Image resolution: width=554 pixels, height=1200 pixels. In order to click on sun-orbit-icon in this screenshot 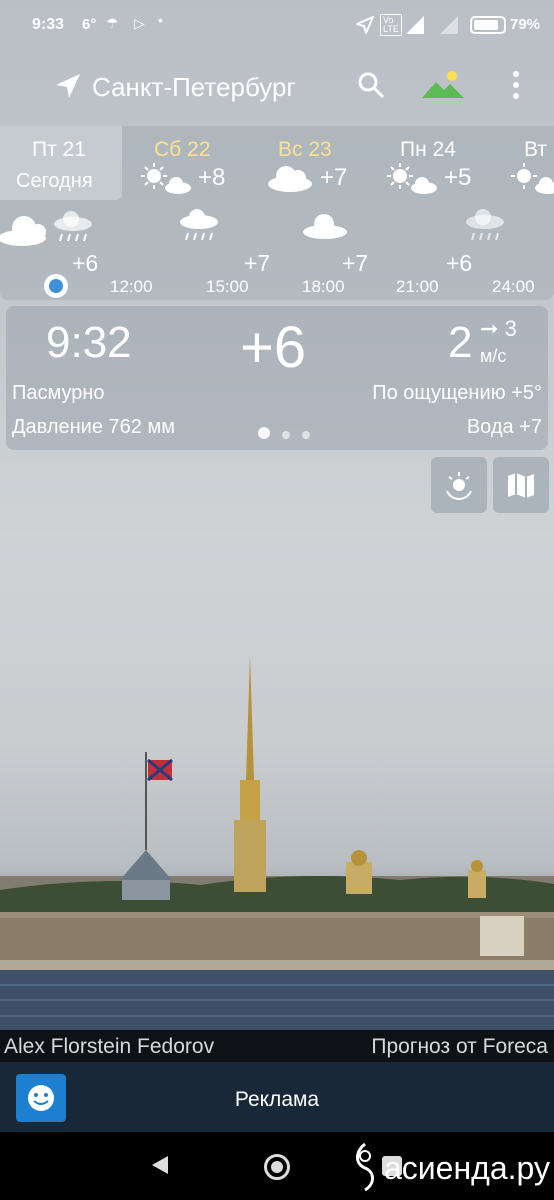, I will do `click(459, 486)`.